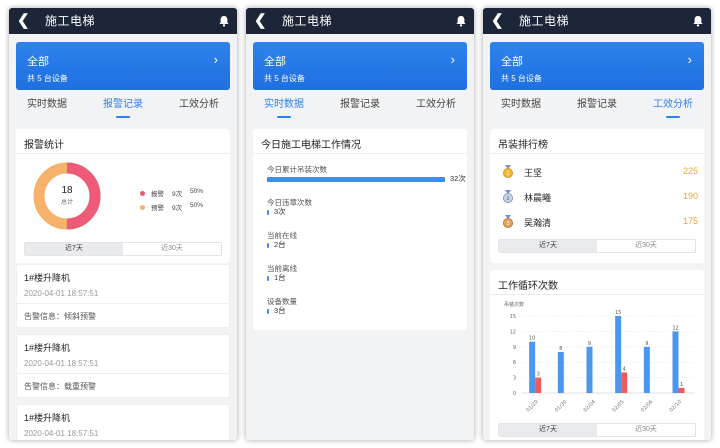 The image size is (720, 448). What do you see at coordinates (280, 310) in the screenshot?
I see `stat-value: 3台` at bounding box center [280, 310].